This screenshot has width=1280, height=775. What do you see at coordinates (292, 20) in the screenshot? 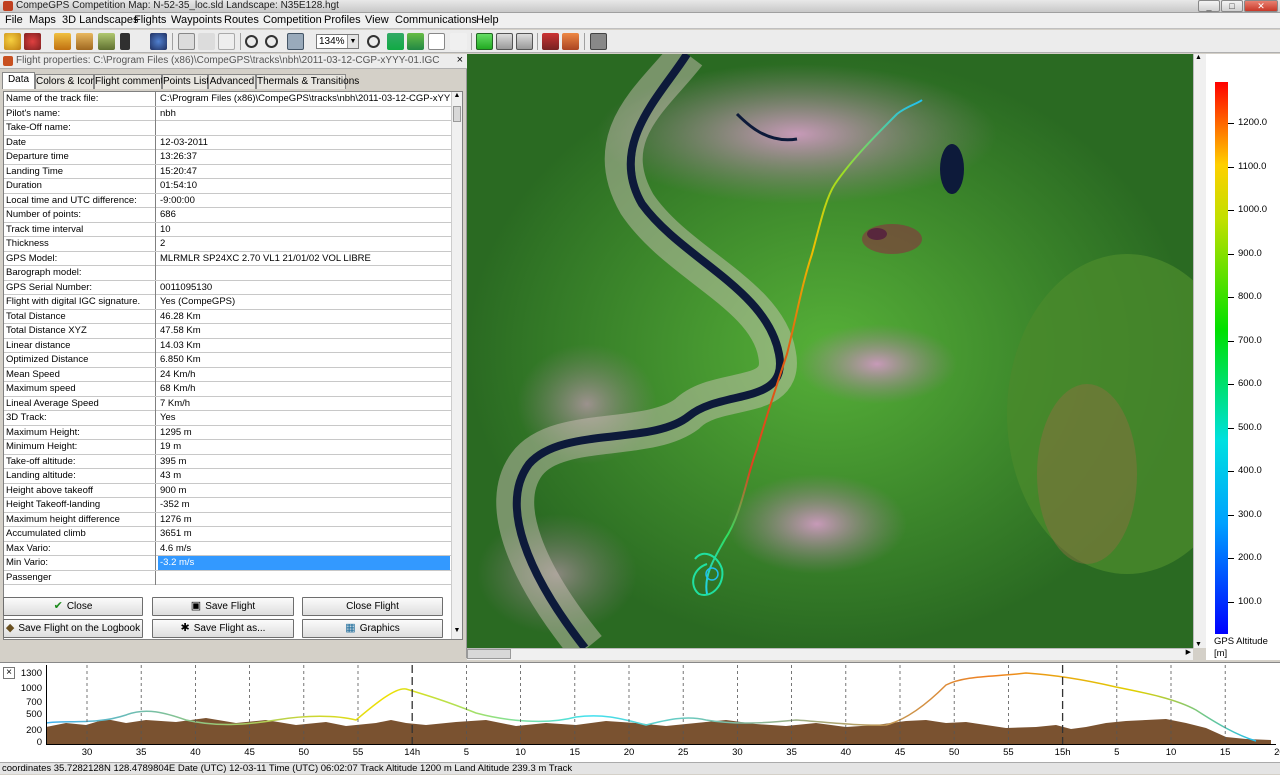
I see `menu-competition: Competition` at bounding box center [292, 20].